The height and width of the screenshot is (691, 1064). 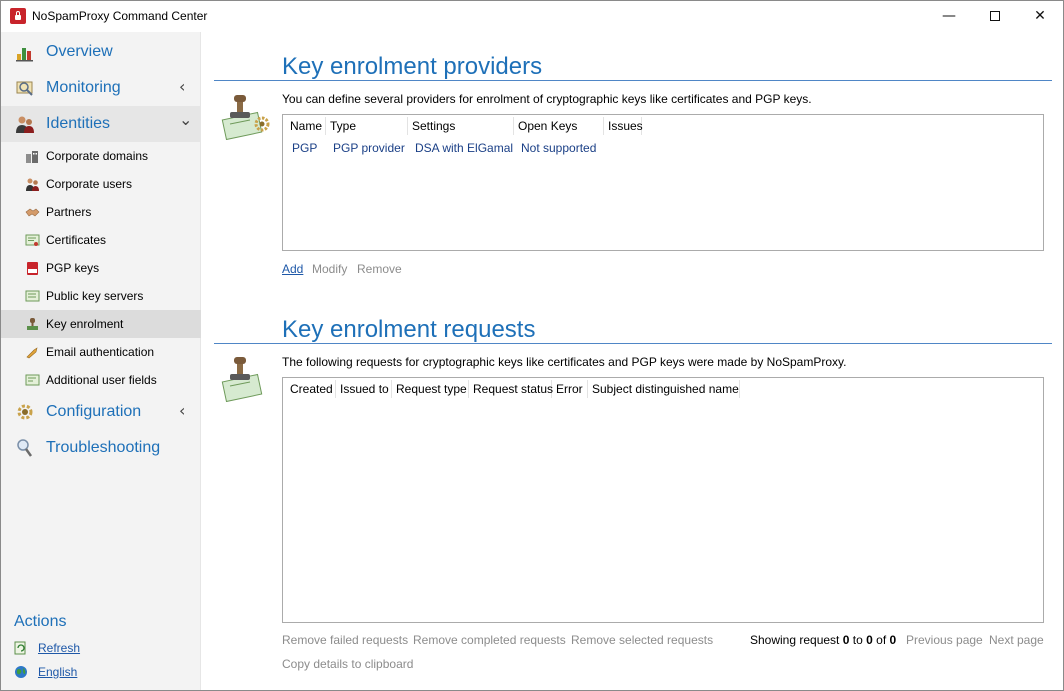 I want to click on stamp-certificate-icon, so click(x=245, y=117).